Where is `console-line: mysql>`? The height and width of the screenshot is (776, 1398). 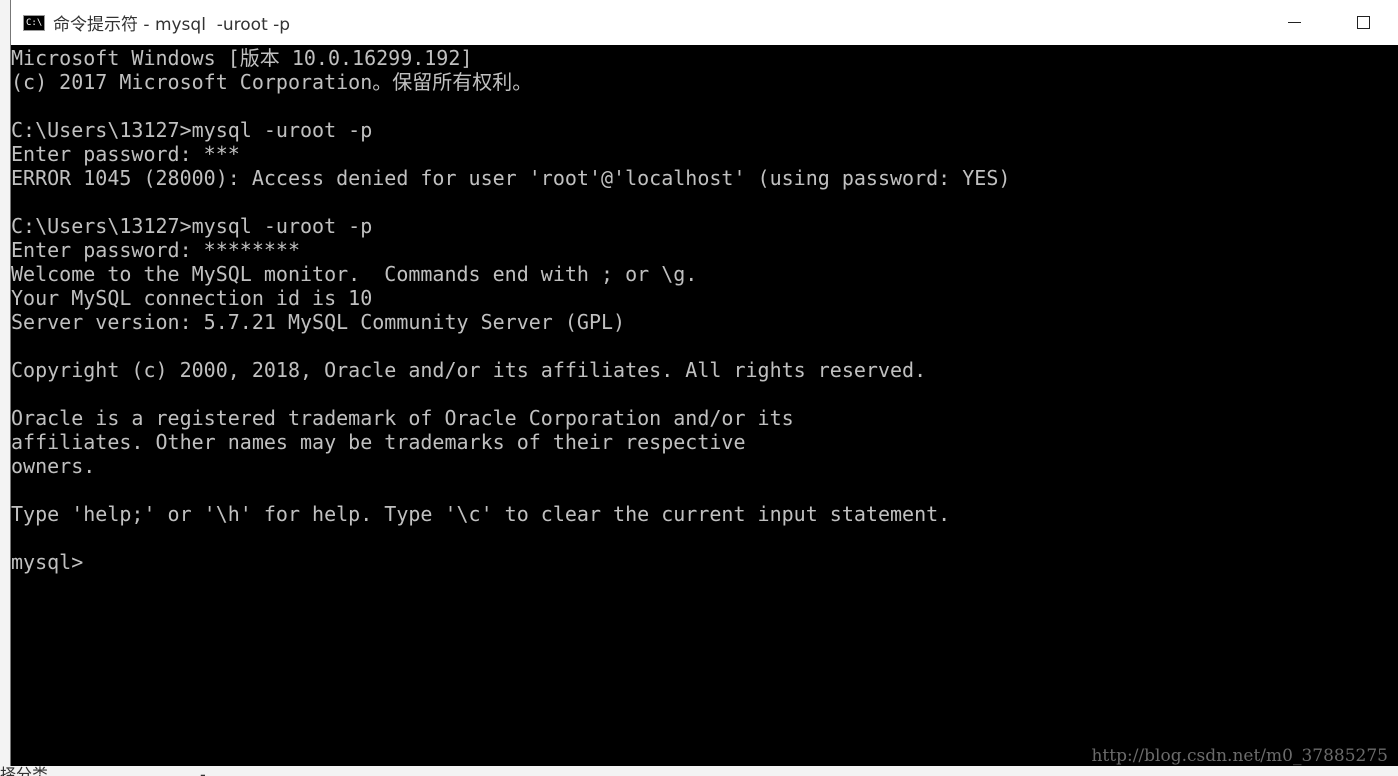
console-line: mysql> is located at coordinates (47, 562).